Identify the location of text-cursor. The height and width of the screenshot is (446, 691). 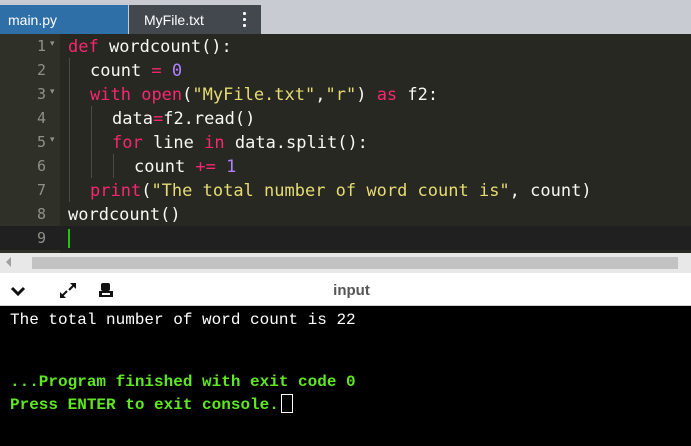
(69, 238).